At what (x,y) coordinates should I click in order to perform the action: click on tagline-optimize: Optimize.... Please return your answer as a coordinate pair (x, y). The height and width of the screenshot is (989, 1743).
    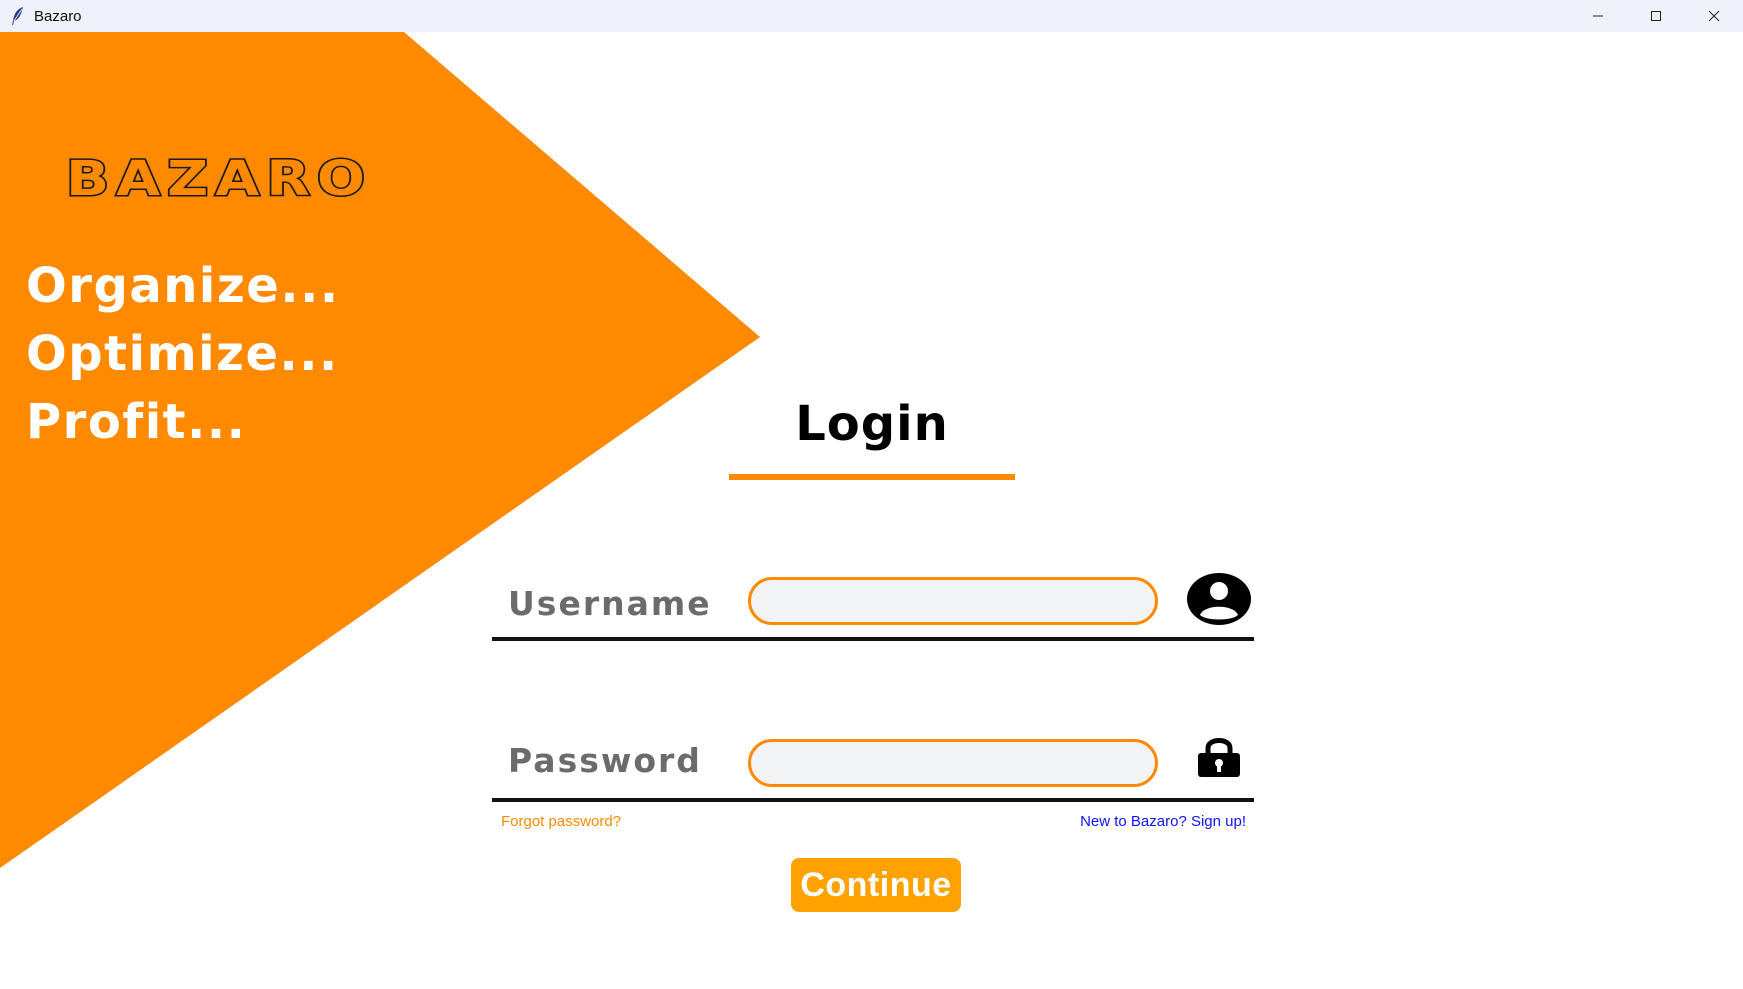
    Looking at the image, I should click on (182, 354).